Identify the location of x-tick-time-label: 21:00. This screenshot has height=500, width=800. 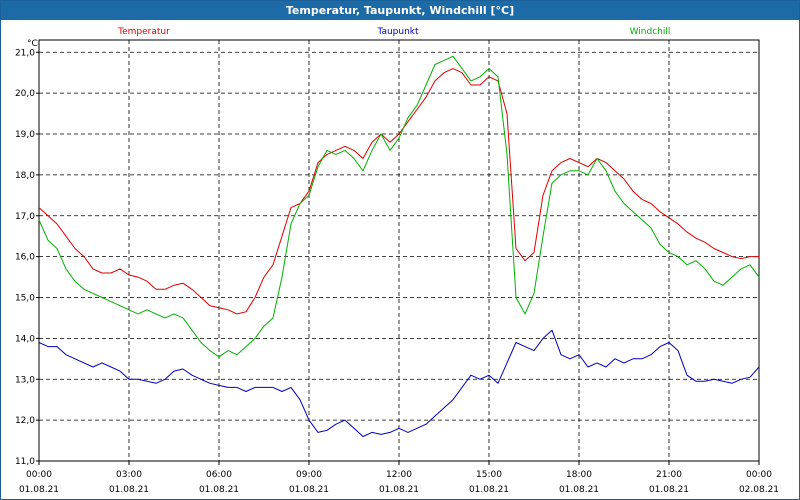
(669, 475).